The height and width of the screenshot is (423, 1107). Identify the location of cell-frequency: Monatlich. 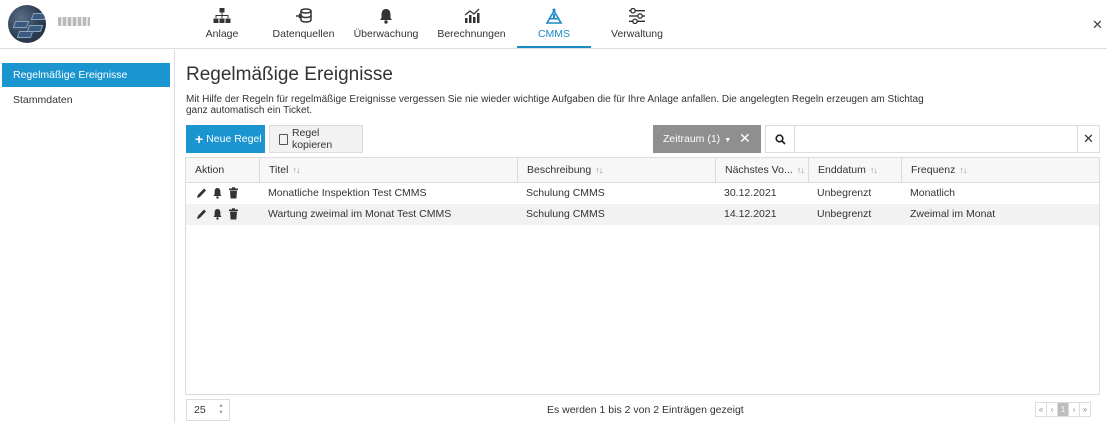
(932, 193).